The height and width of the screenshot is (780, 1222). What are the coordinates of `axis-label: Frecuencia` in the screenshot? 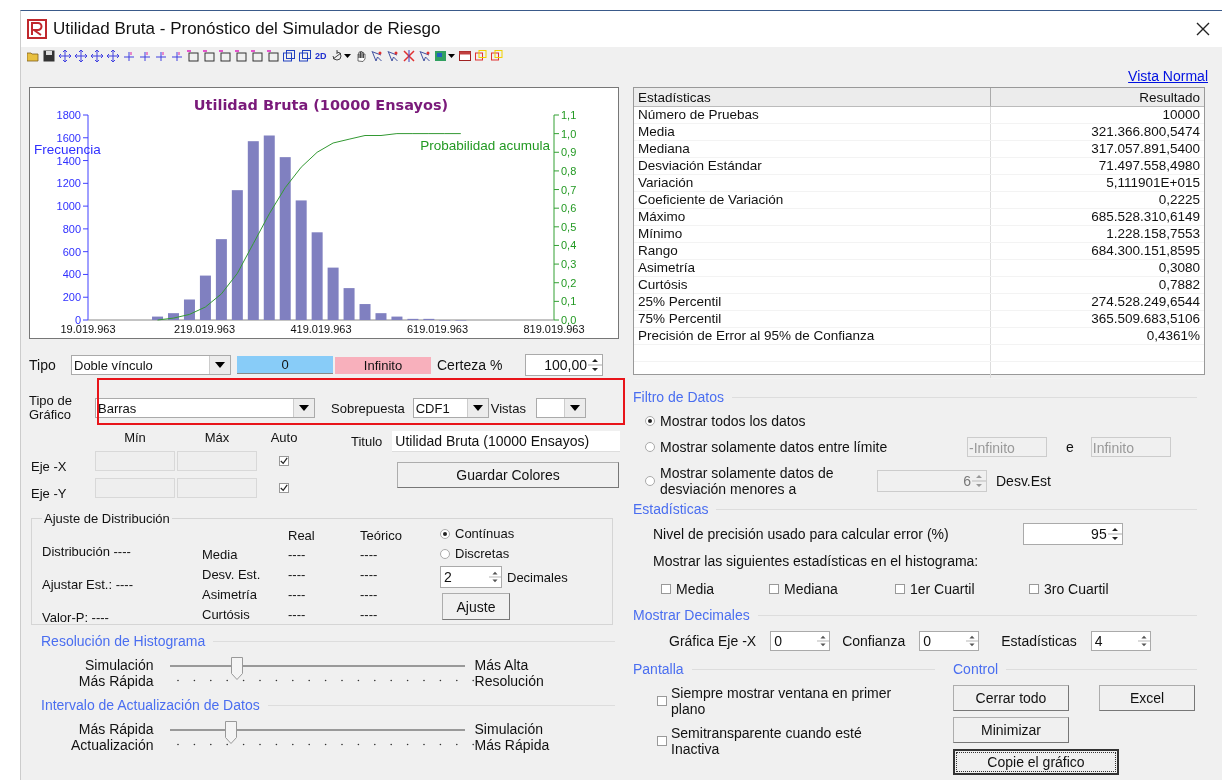 It's located at (67, 149).